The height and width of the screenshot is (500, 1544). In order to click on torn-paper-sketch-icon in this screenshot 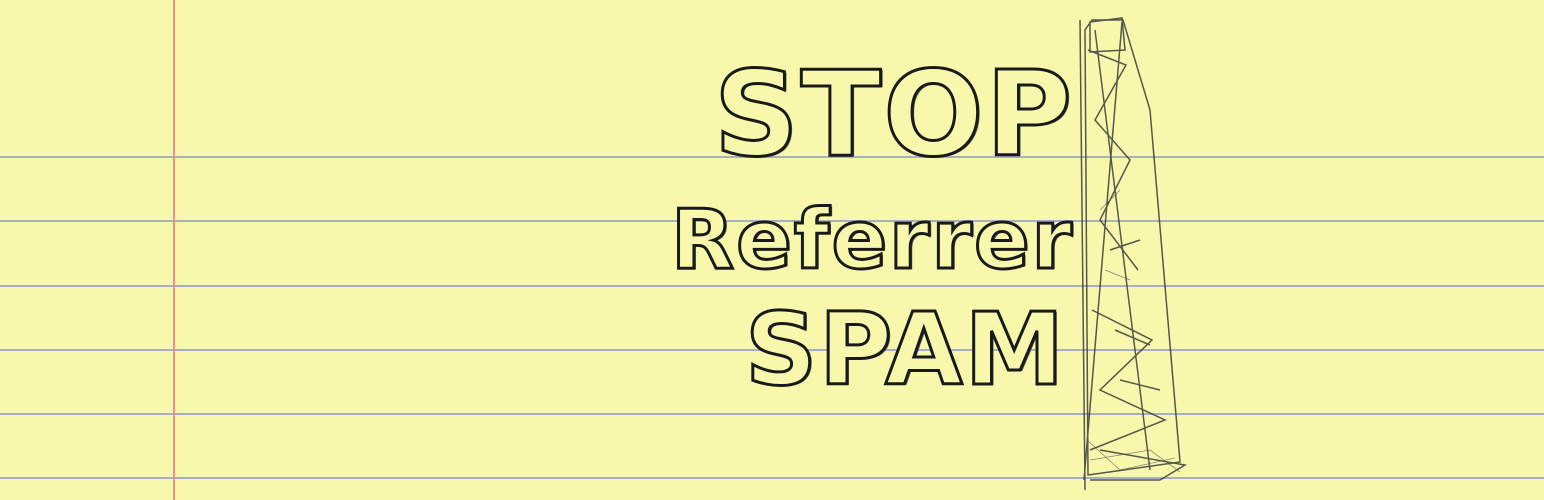, I will do `click(1133, 253)`.